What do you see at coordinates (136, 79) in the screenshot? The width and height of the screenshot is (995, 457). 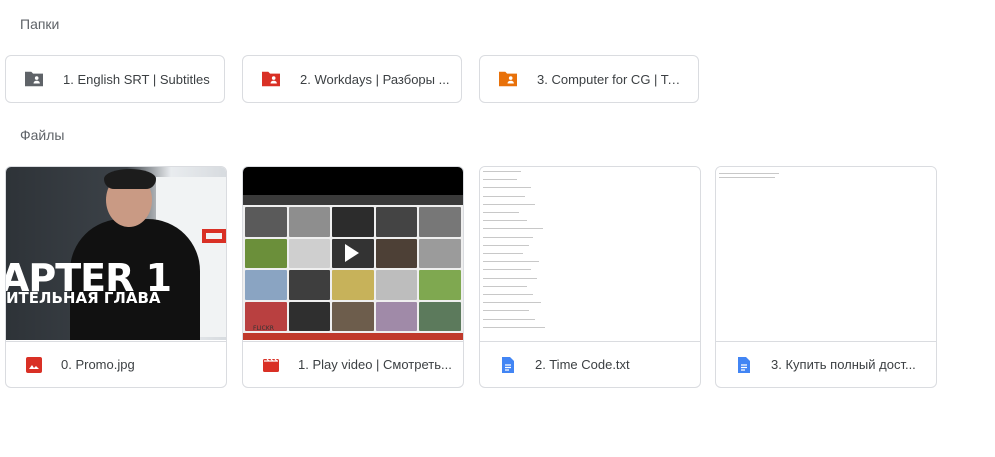 I see `folder-name: 1. English SRT | Subtitles` at bounding box center [136, 79].